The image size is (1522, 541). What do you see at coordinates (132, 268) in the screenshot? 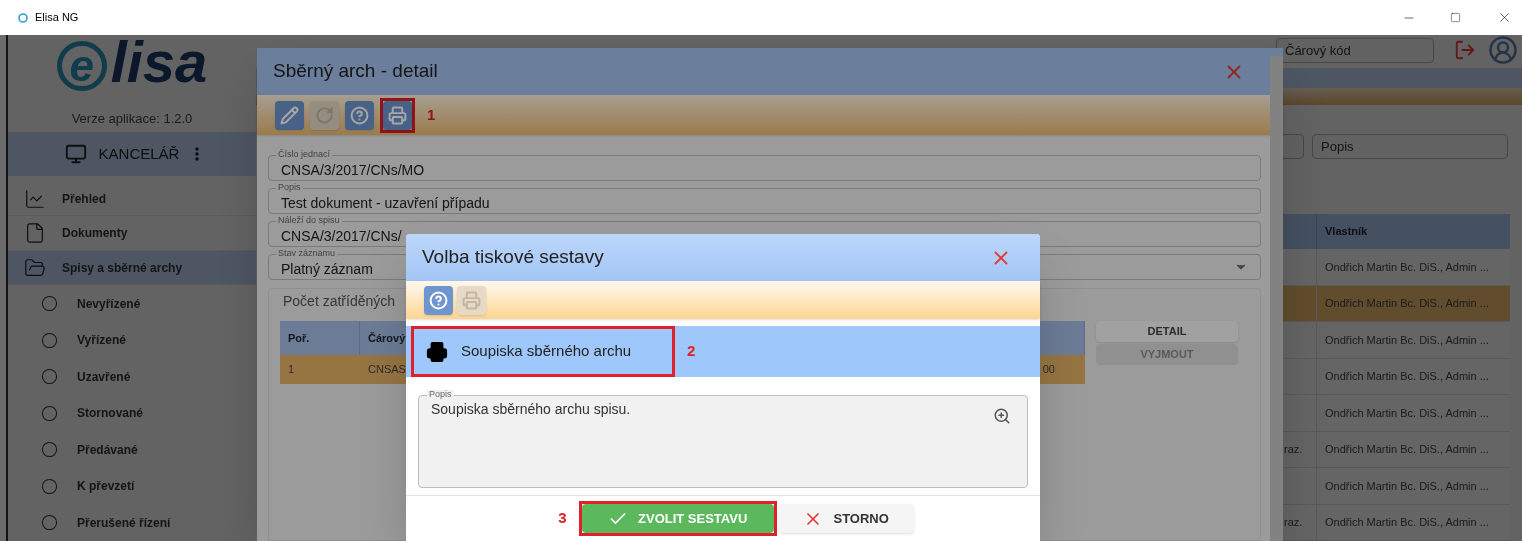
I see `nav-item: Spisy a sběrné archy` at bounding box center [132, 268].